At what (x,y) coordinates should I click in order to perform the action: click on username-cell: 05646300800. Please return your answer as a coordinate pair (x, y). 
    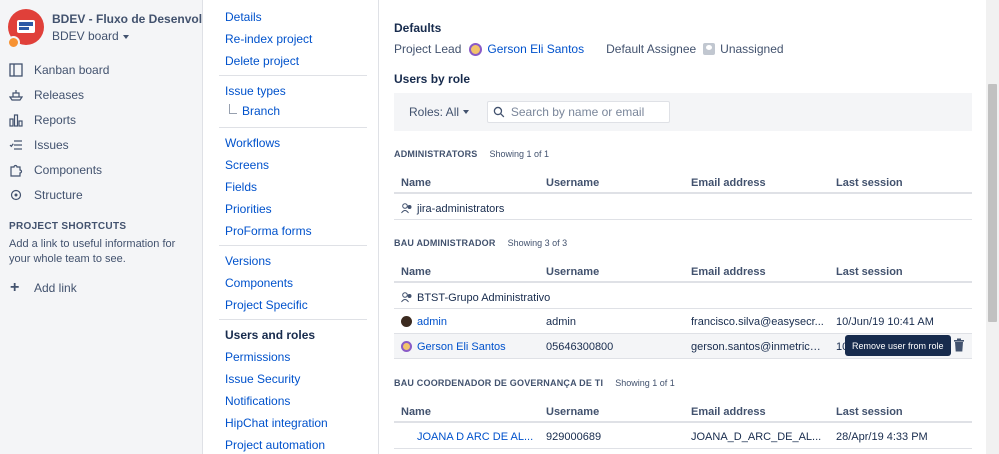
    Looking at the image, I should click on (580, 347).